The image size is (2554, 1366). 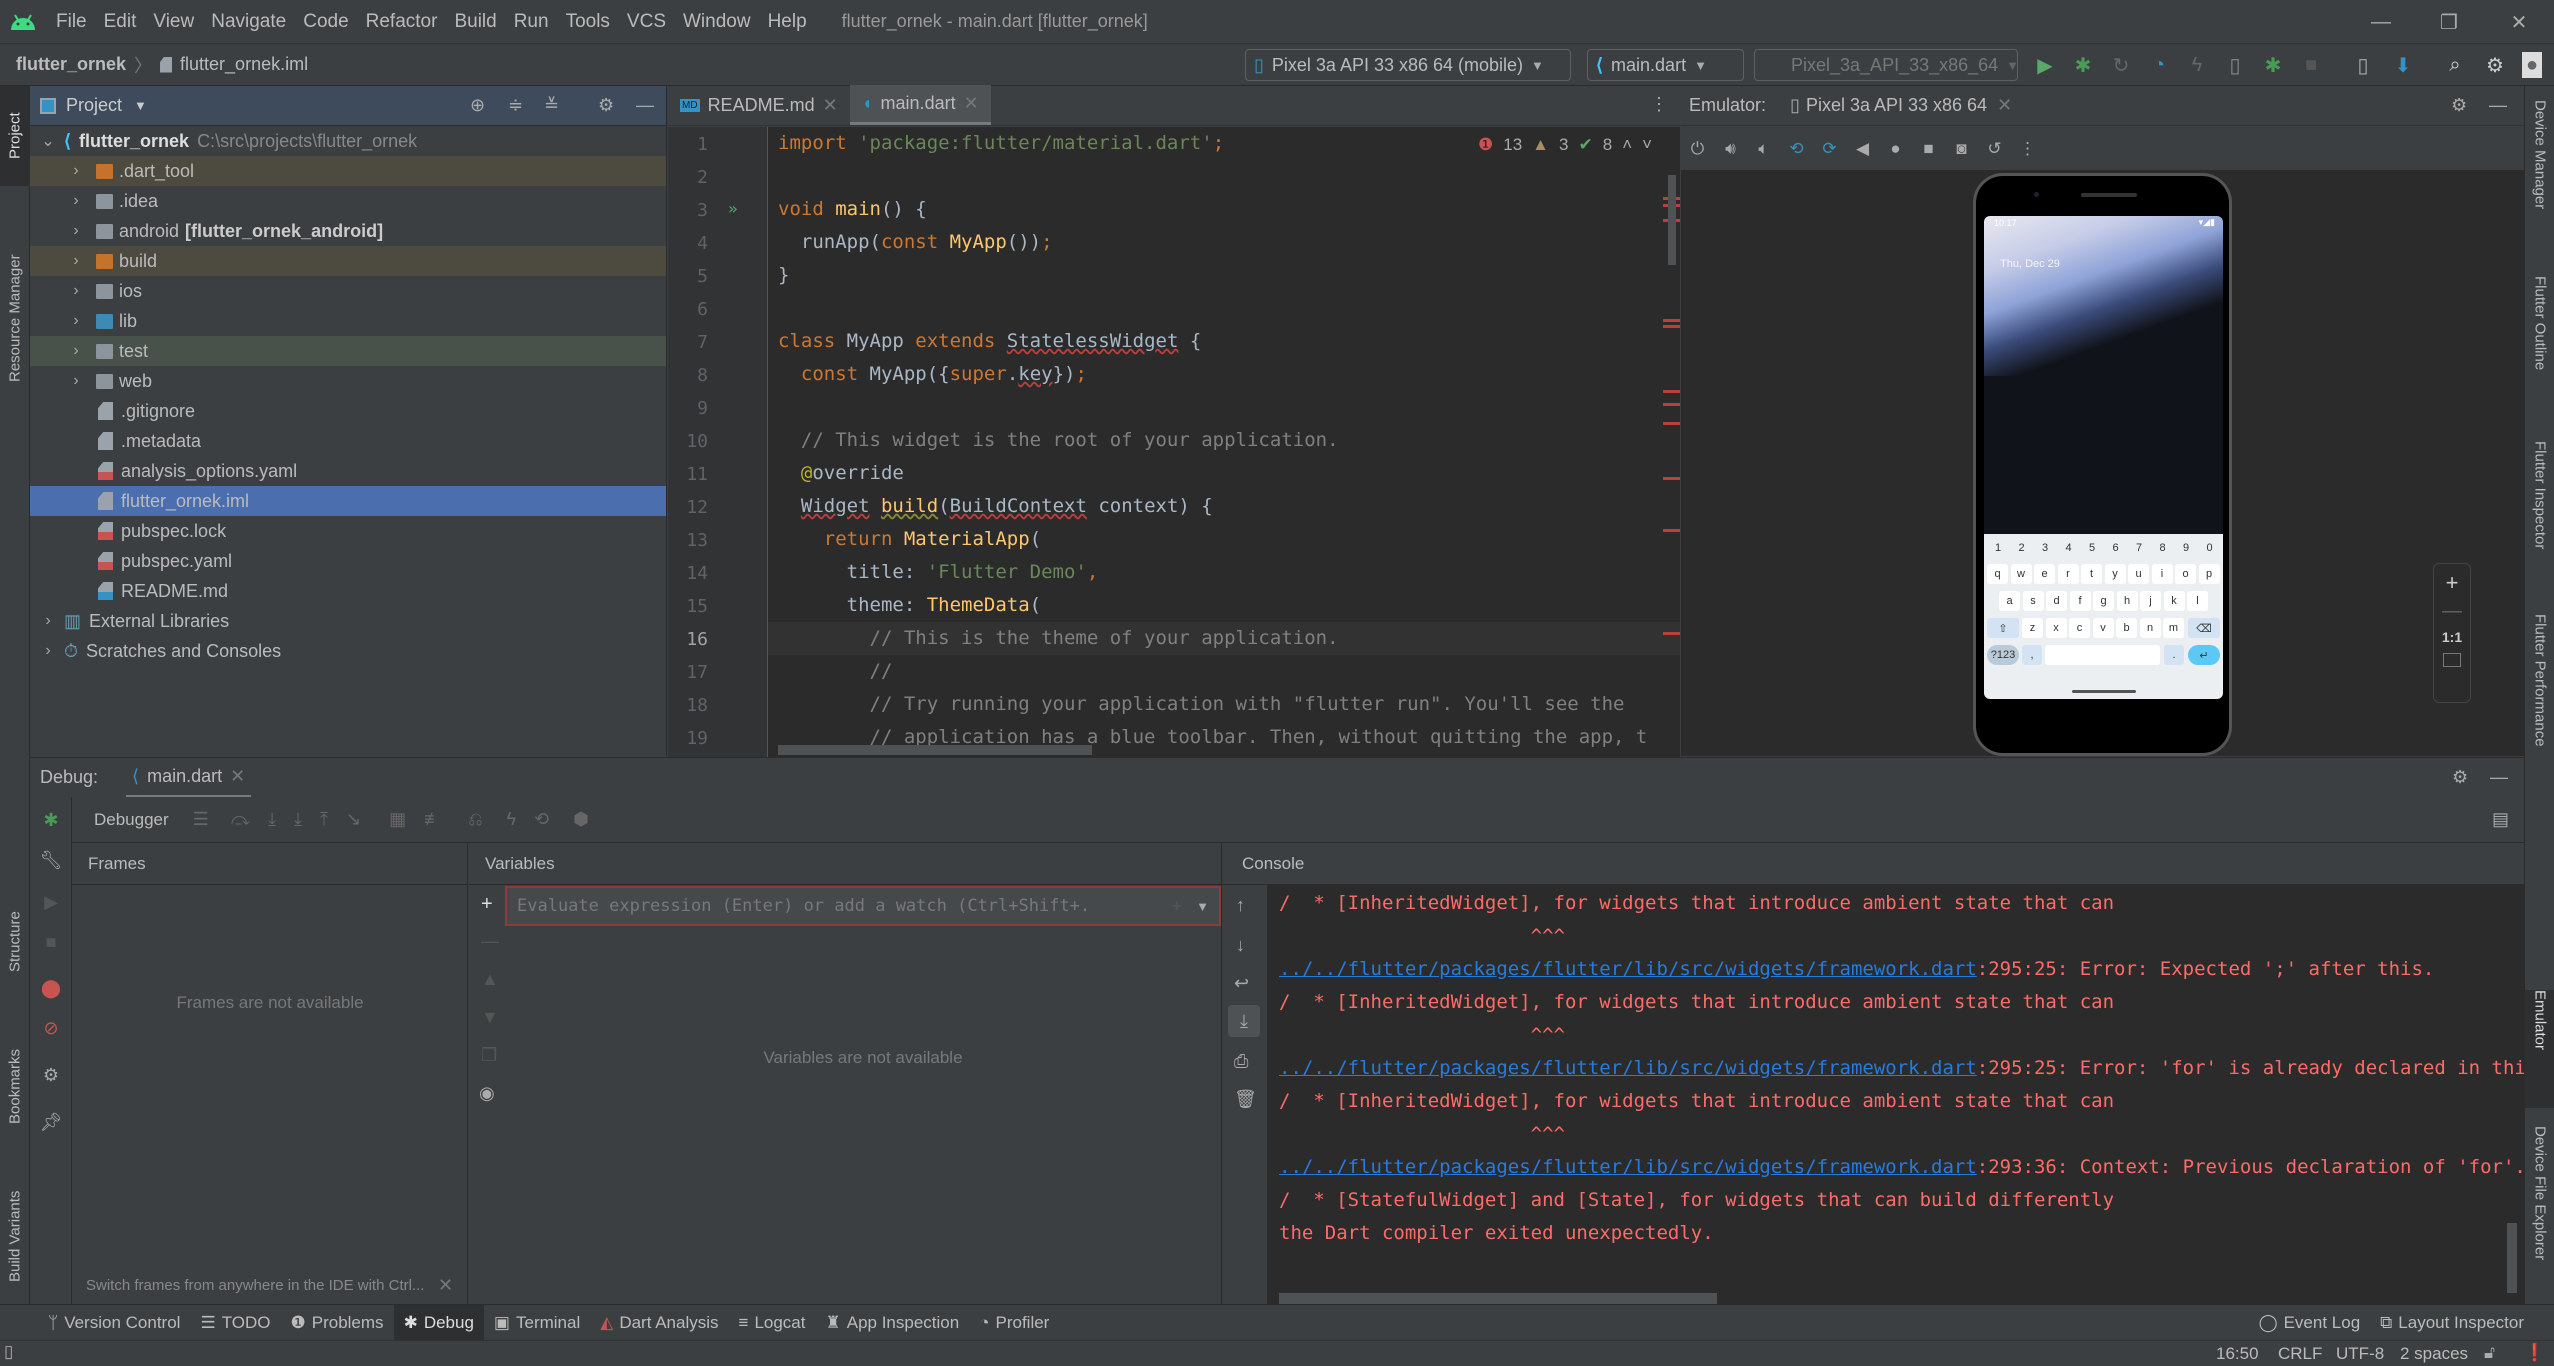 What do you see at coordinates (1241, 1061) in the screenshot?
I see `print-icon: ⎙` at bounding box center [1241, 1061].